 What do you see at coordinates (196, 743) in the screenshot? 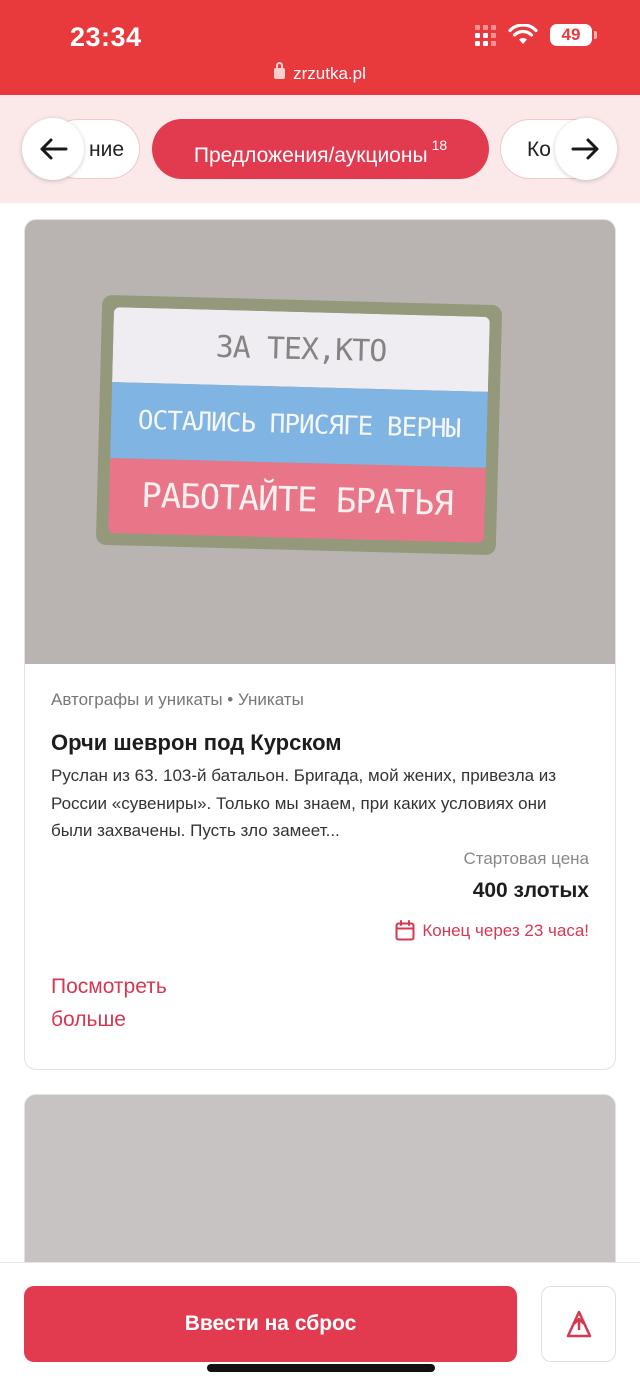
I see `listing-title: Орчи шеврон под Курском` at bounding box center [196, 743].